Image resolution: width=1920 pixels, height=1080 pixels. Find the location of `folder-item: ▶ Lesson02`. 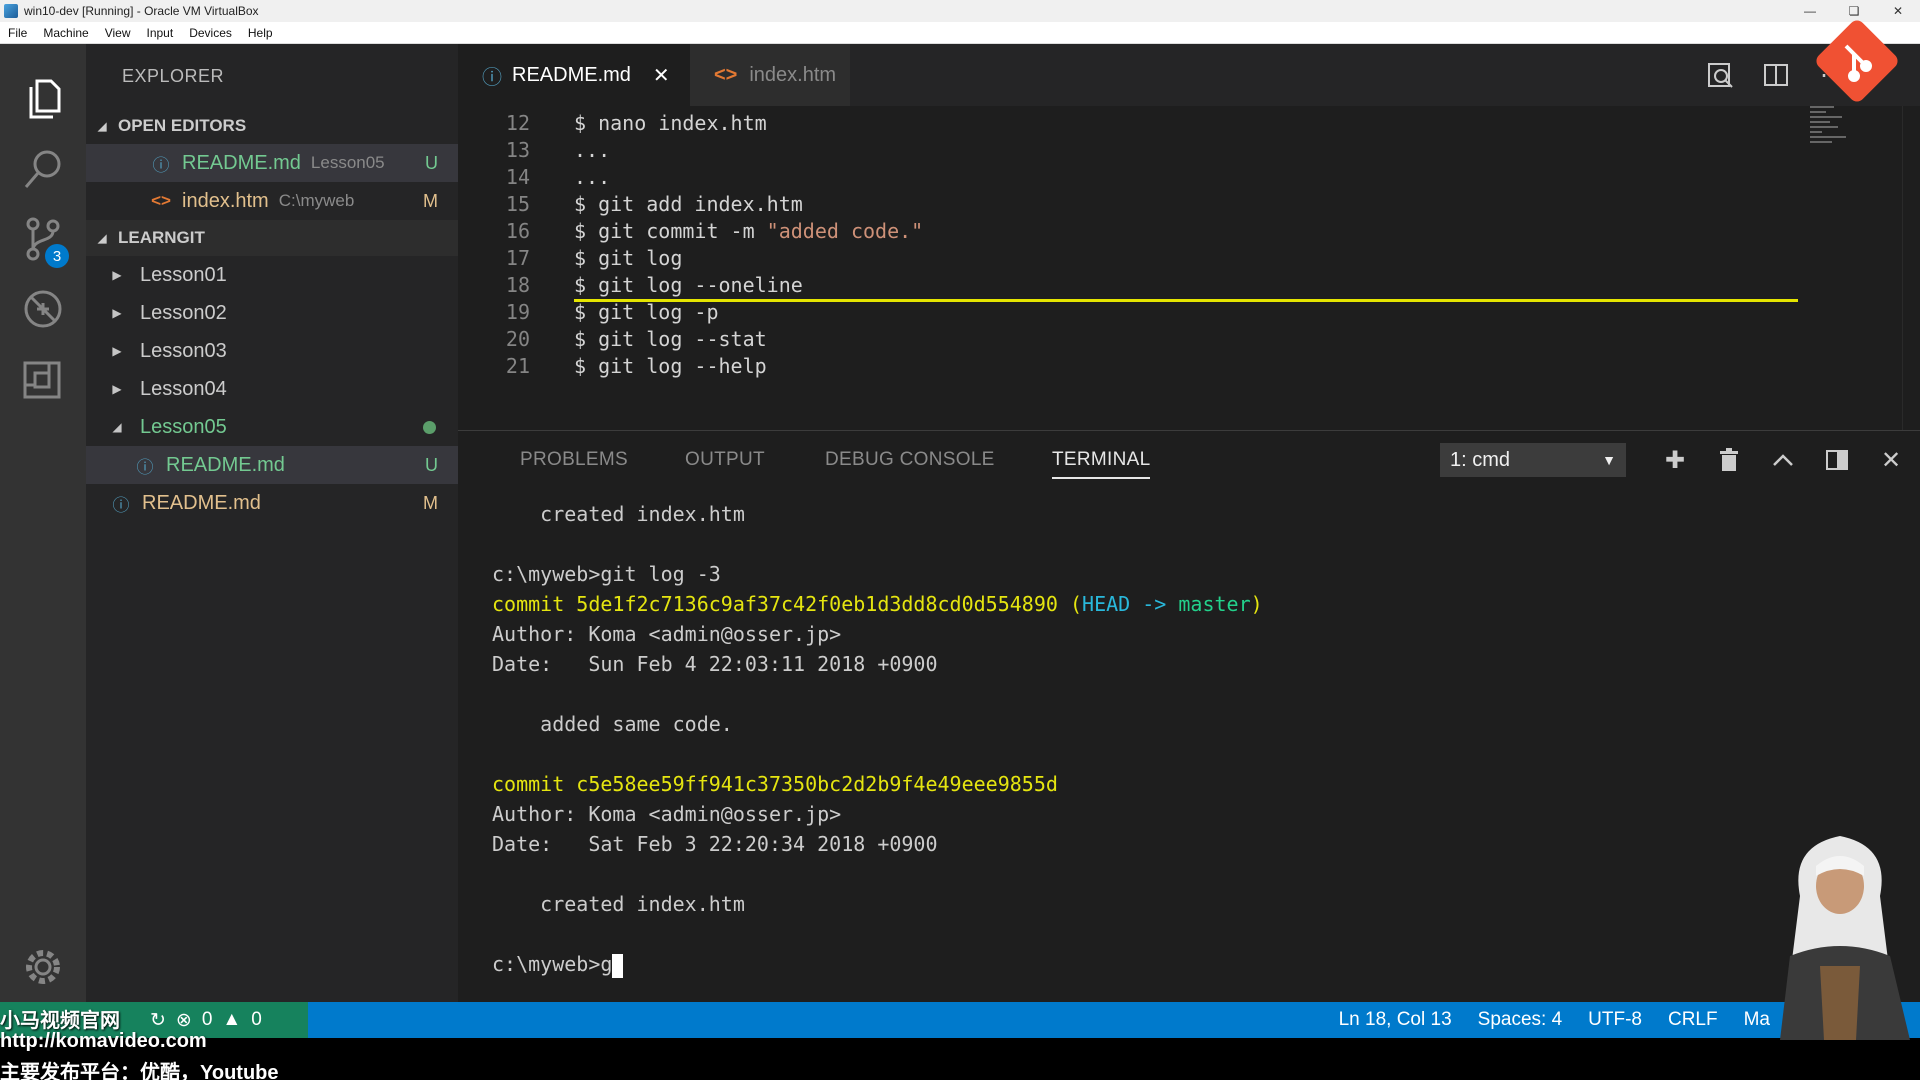

folder-item: ▶ Lesson02 is located at coordinates (272, 313).